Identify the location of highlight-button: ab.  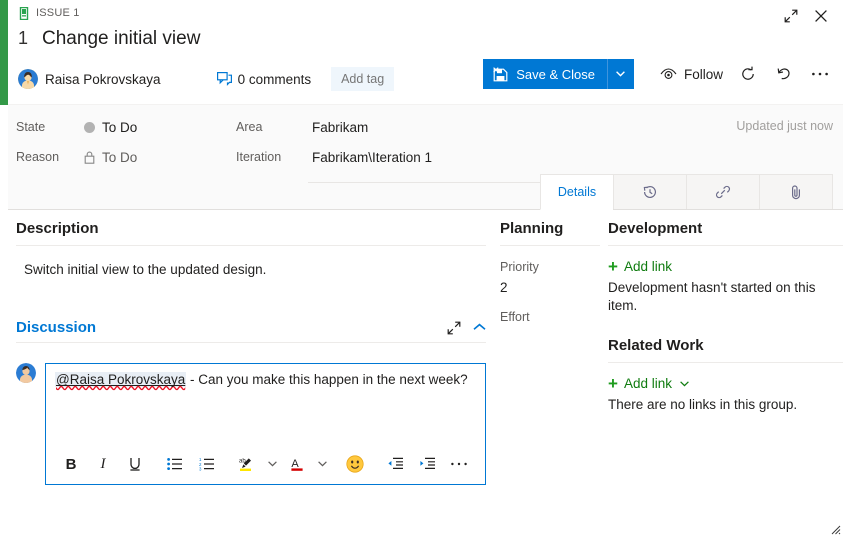
(247, 464).